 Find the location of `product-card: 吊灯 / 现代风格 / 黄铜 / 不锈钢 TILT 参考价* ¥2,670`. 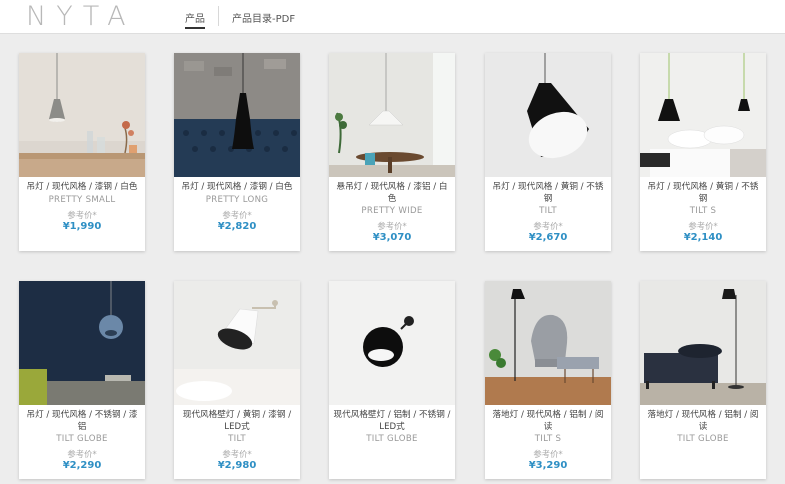

product-card: 吊灯 / 现代风格 / 黄铜 / 不锈钢 TILT 参考价* ¥2,670 is located at coordinates (548, 152).